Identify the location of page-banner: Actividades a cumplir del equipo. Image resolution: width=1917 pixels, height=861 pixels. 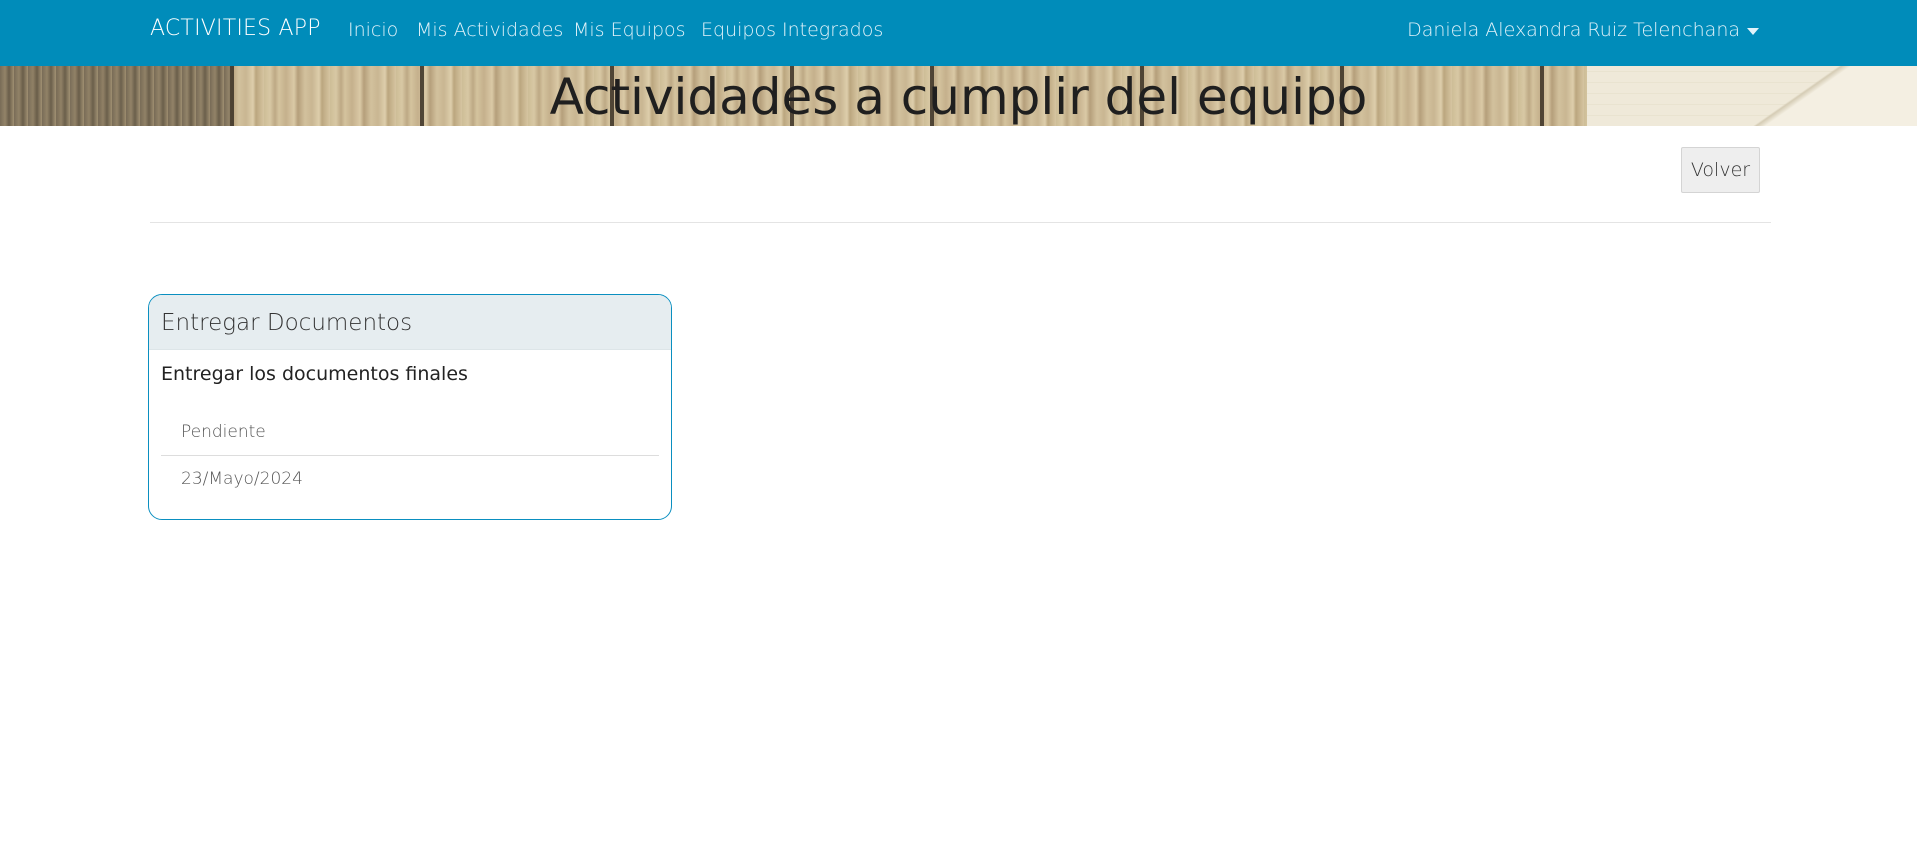
(958, 96).